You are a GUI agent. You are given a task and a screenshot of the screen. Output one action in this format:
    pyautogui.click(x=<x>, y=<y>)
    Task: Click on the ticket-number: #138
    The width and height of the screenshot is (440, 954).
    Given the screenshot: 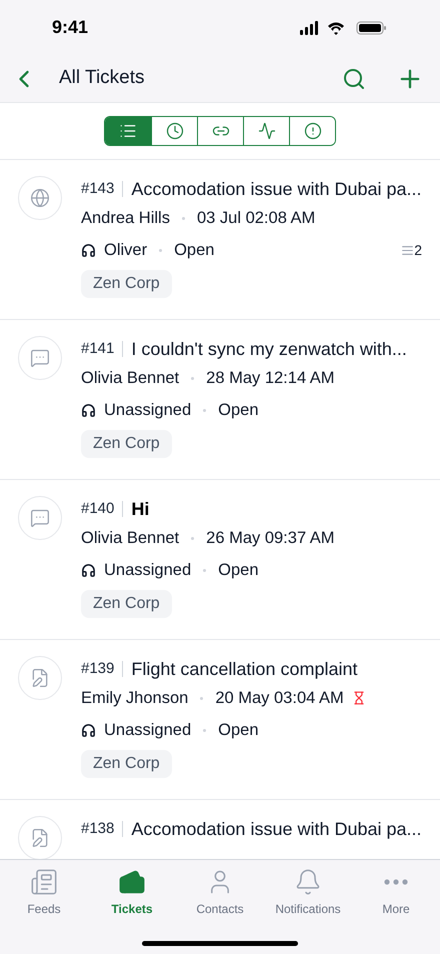 What is the action you would take?
    pyautogui.click(x=97, y=828)
    